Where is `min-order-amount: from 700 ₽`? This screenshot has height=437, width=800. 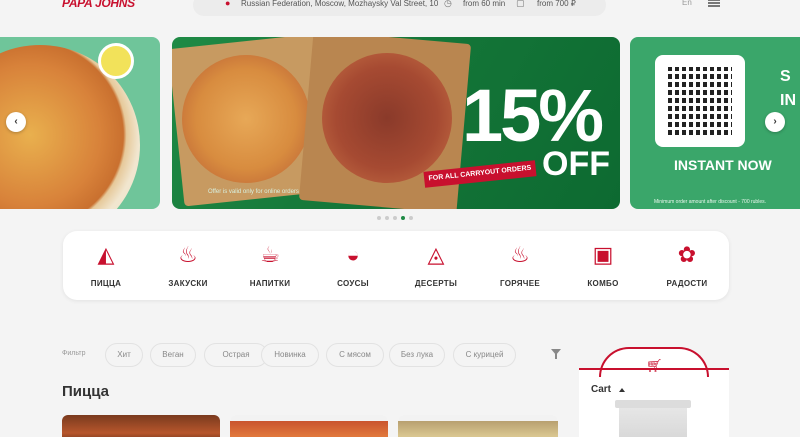 min-order-amount: from 700 ₽ is located at coordinates (556, 4).